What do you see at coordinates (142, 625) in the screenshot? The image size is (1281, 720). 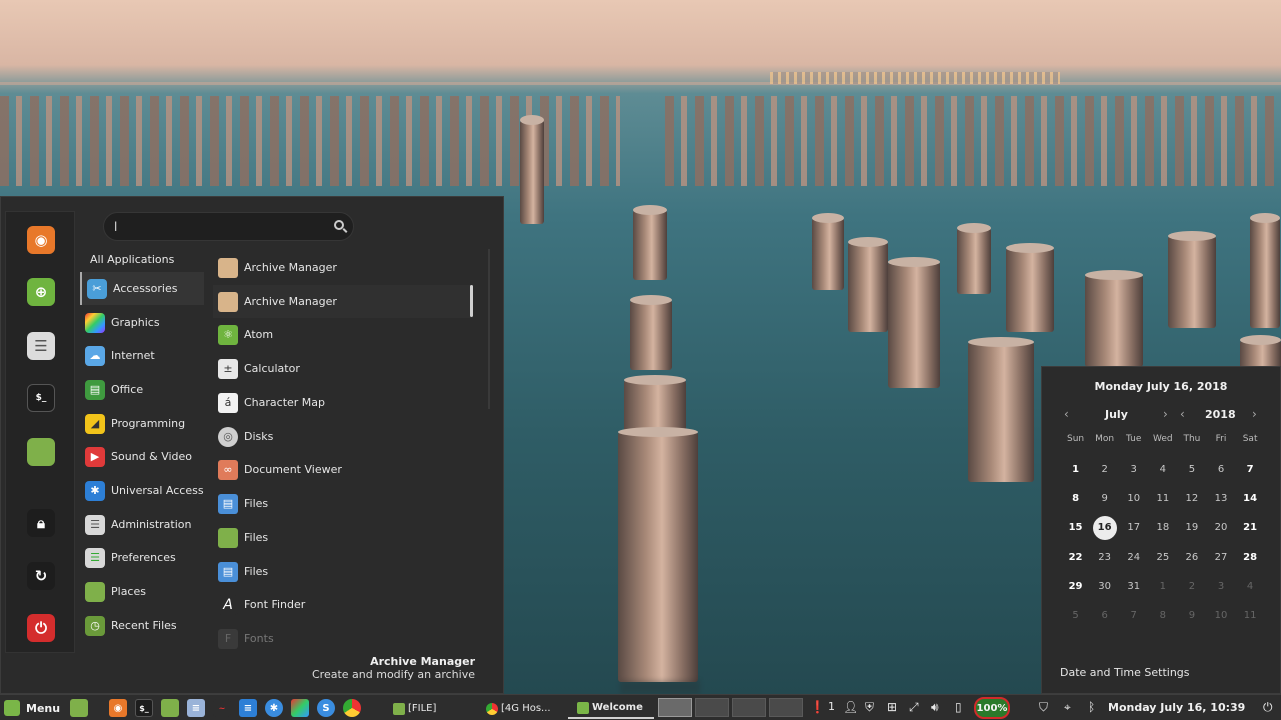 I see `category-recent-files: ◷ Recent Files` at bounding box center [142, 625].